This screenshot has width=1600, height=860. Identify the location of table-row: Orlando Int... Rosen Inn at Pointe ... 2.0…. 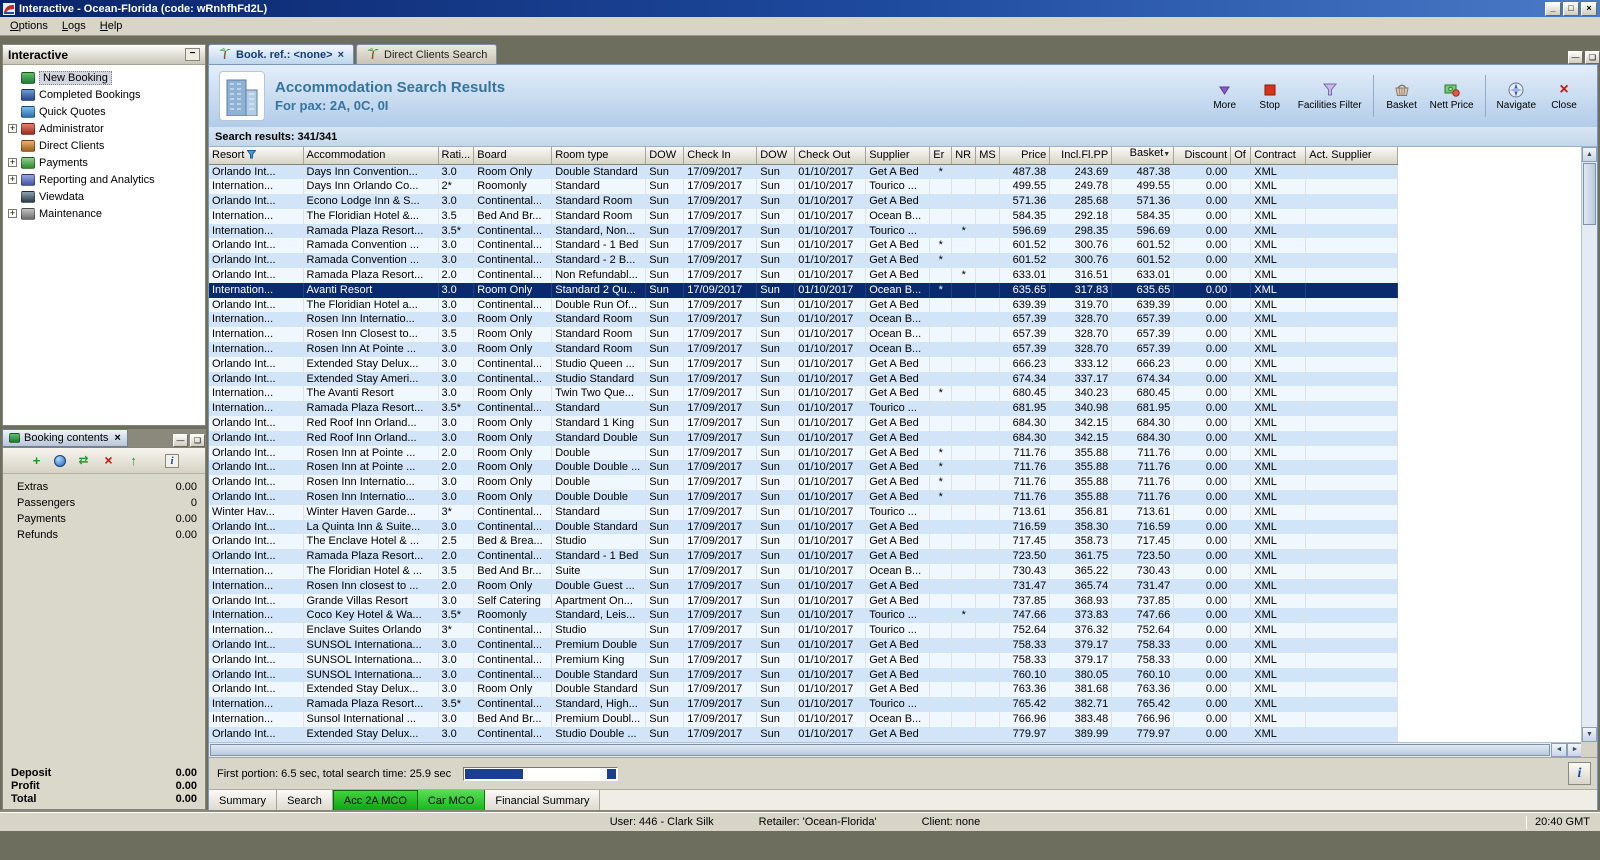
(804, 453).